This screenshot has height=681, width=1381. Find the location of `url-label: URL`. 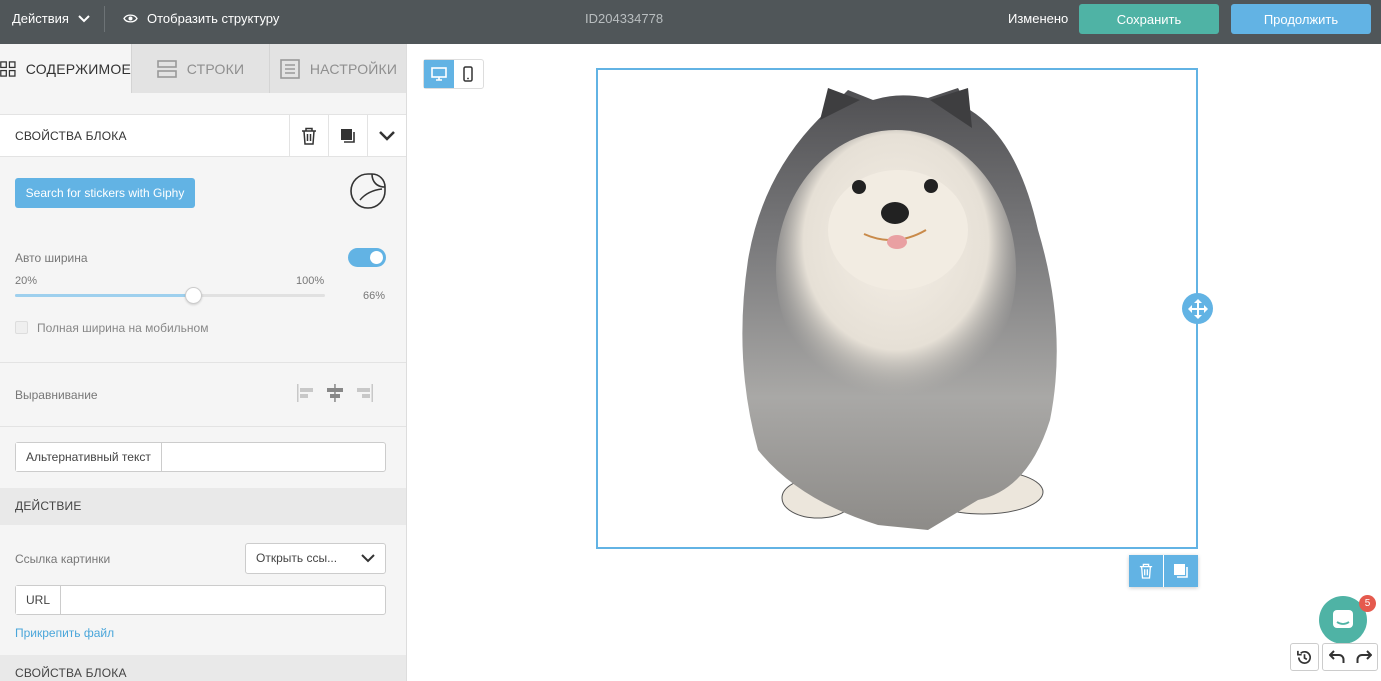

url-label: URL is located at coordinates (39, 600).